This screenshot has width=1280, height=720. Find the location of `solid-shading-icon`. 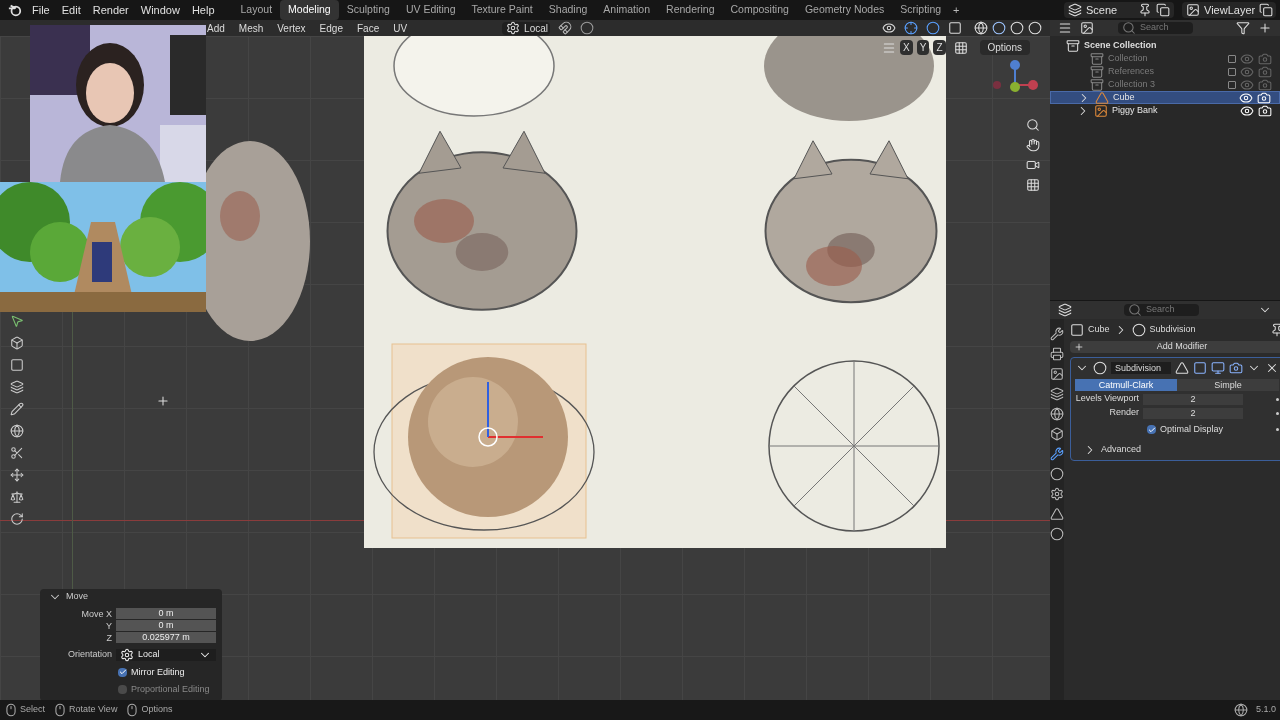

solid-shading-icon is located at coordinates (999, 28).